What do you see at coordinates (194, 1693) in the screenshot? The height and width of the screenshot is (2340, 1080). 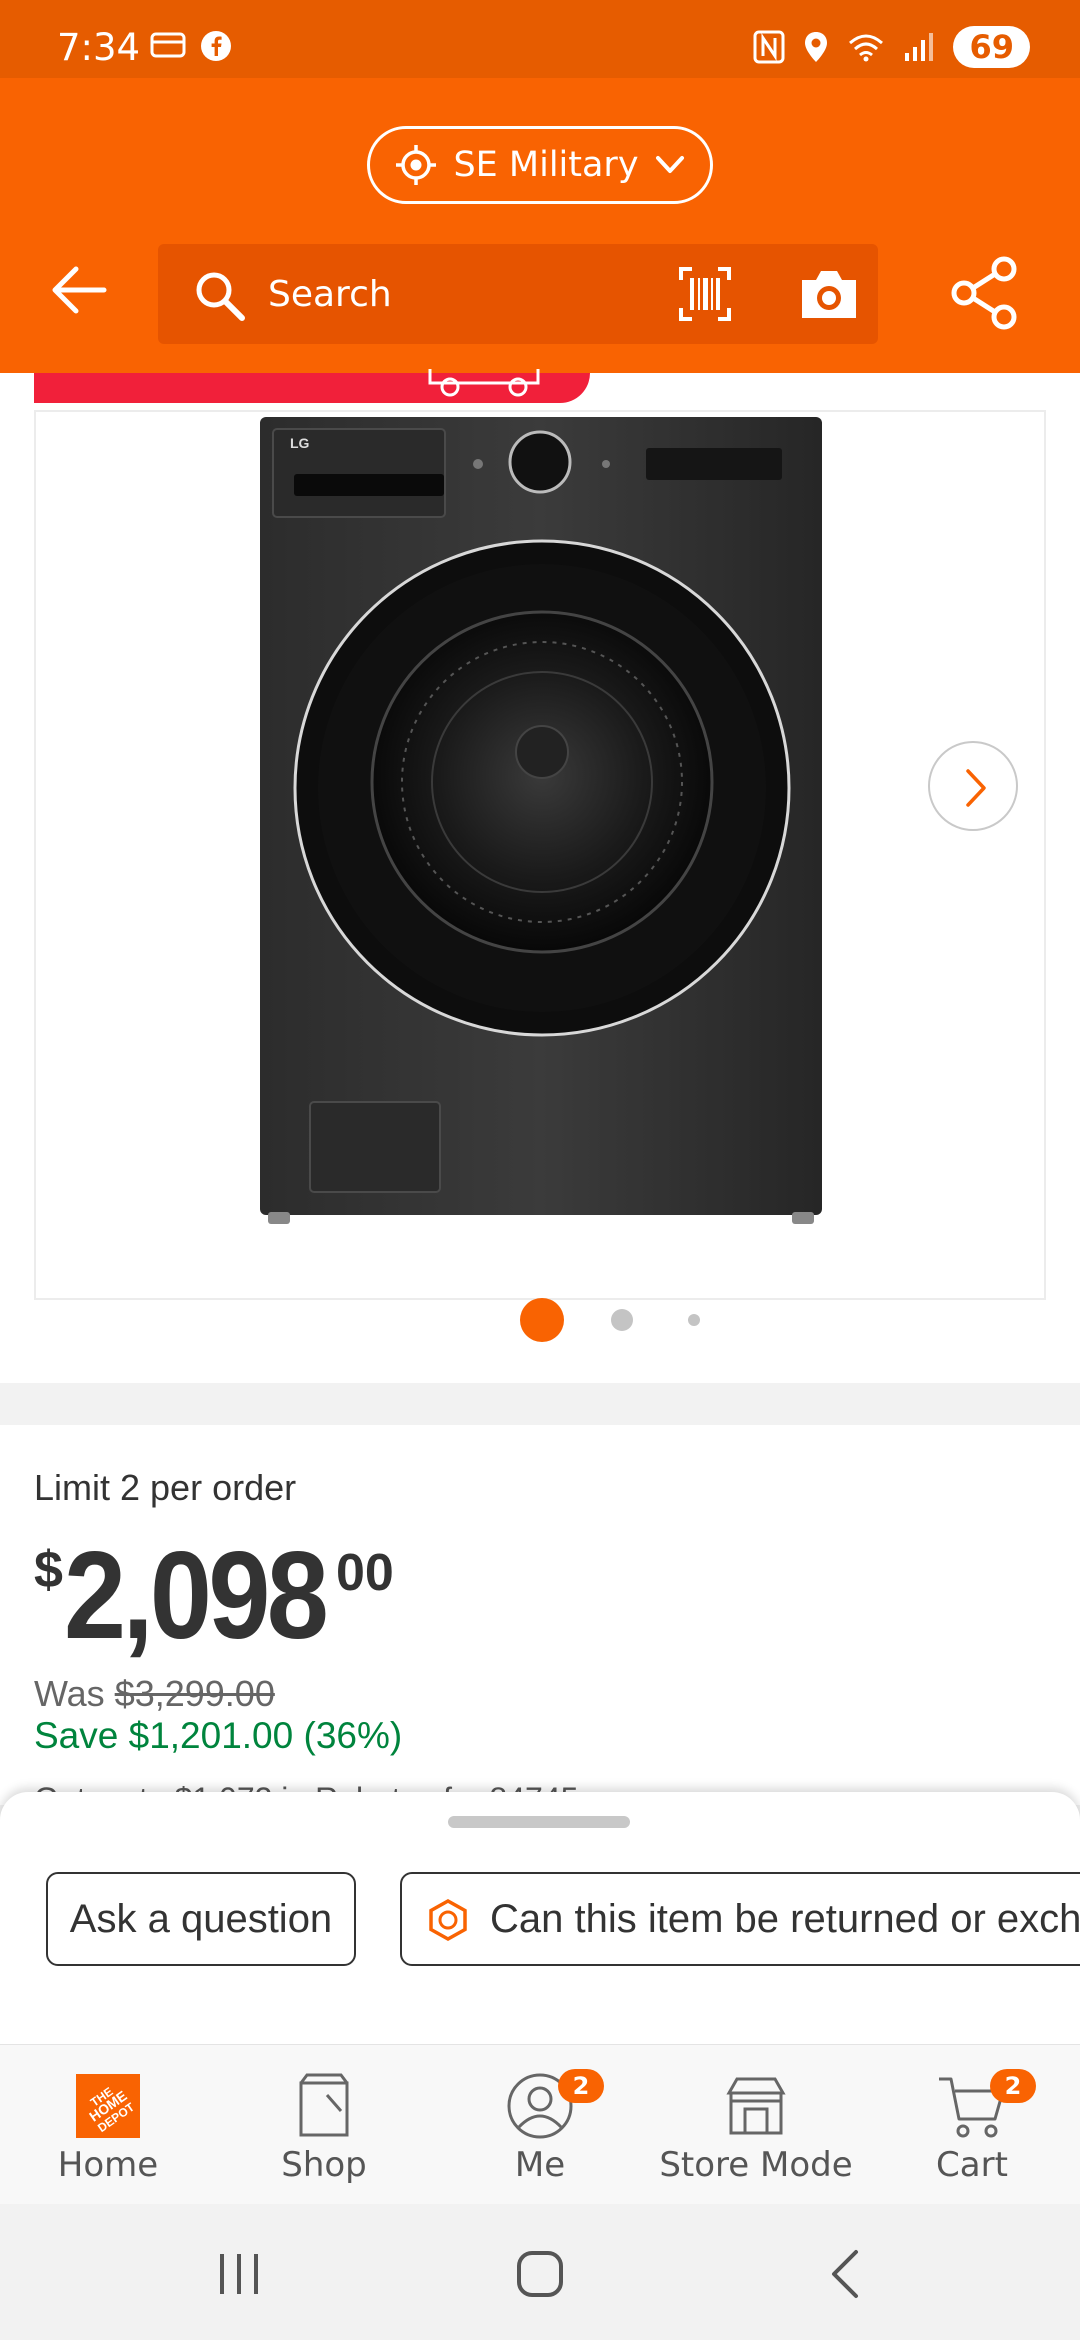 I see `was-price: $3,299.00` at bounding box center [194, 1693].